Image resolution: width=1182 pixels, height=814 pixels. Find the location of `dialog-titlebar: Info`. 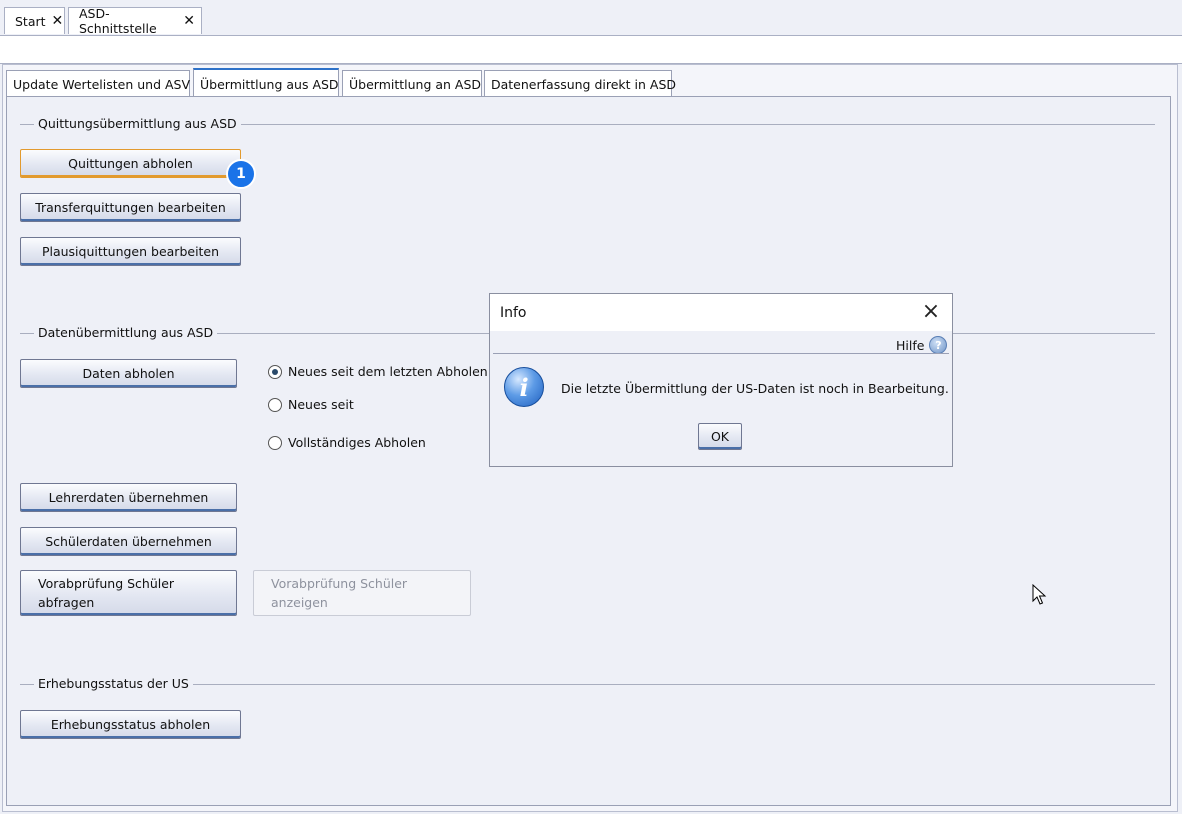

dialog-titlebar: Info is located at coordinates (721, 312).